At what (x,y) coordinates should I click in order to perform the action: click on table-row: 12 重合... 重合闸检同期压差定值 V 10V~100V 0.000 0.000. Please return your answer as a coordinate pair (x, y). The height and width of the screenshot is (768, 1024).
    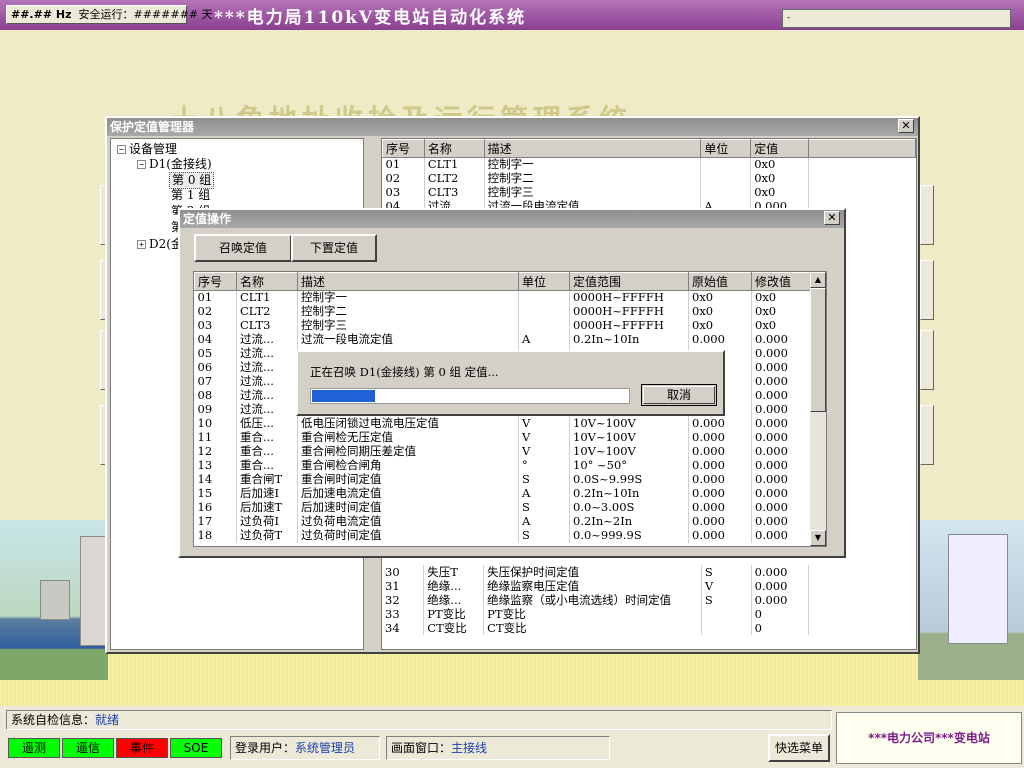
    Looking at the image, I should click on (503, 451).